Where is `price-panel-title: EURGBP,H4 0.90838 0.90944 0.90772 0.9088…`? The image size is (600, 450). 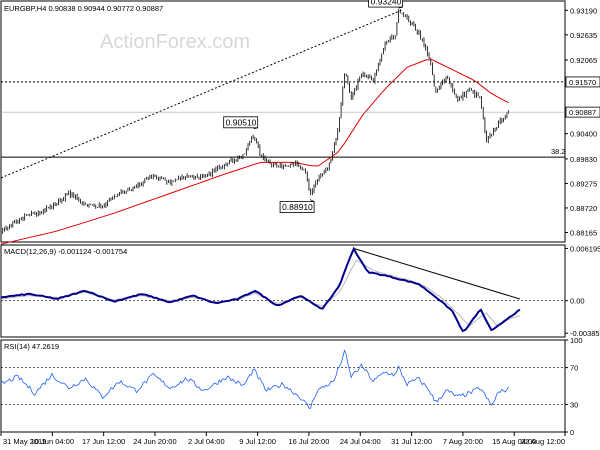 price-panel-title: EURGBP,H4 0.90838 0.90944 0.90772 0.9088… is located at coordinates (83, 8).